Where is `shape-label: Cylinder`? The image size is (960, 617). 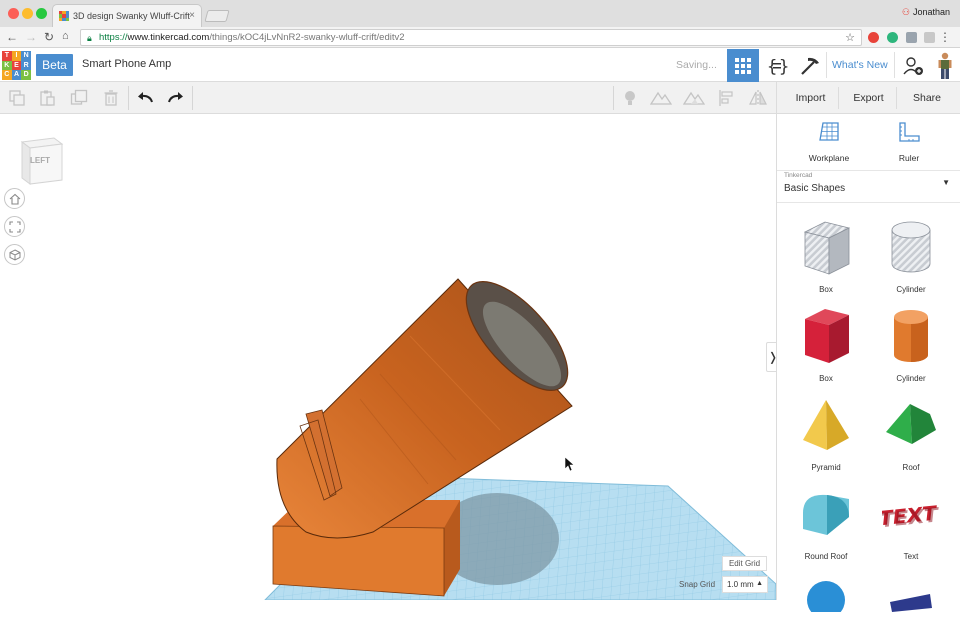
shape-label: Cylinder is located at coordinates (911, 289).